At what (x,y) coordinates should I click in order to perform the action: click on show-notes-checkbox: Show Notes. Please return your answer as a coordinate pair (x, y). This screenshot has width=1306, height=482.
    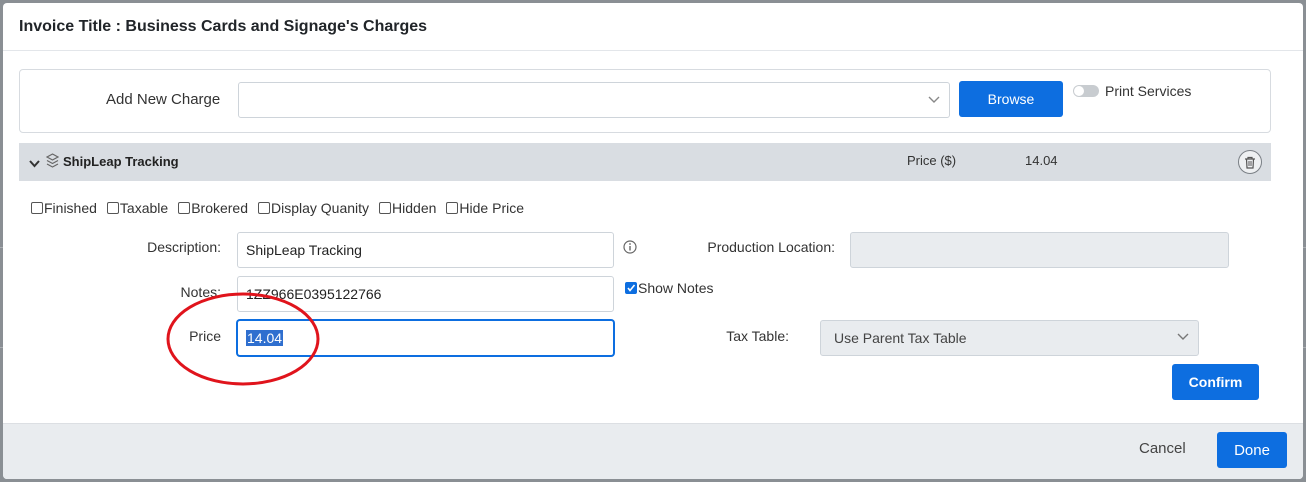
    Looking at the image, I should click on (669, 288).